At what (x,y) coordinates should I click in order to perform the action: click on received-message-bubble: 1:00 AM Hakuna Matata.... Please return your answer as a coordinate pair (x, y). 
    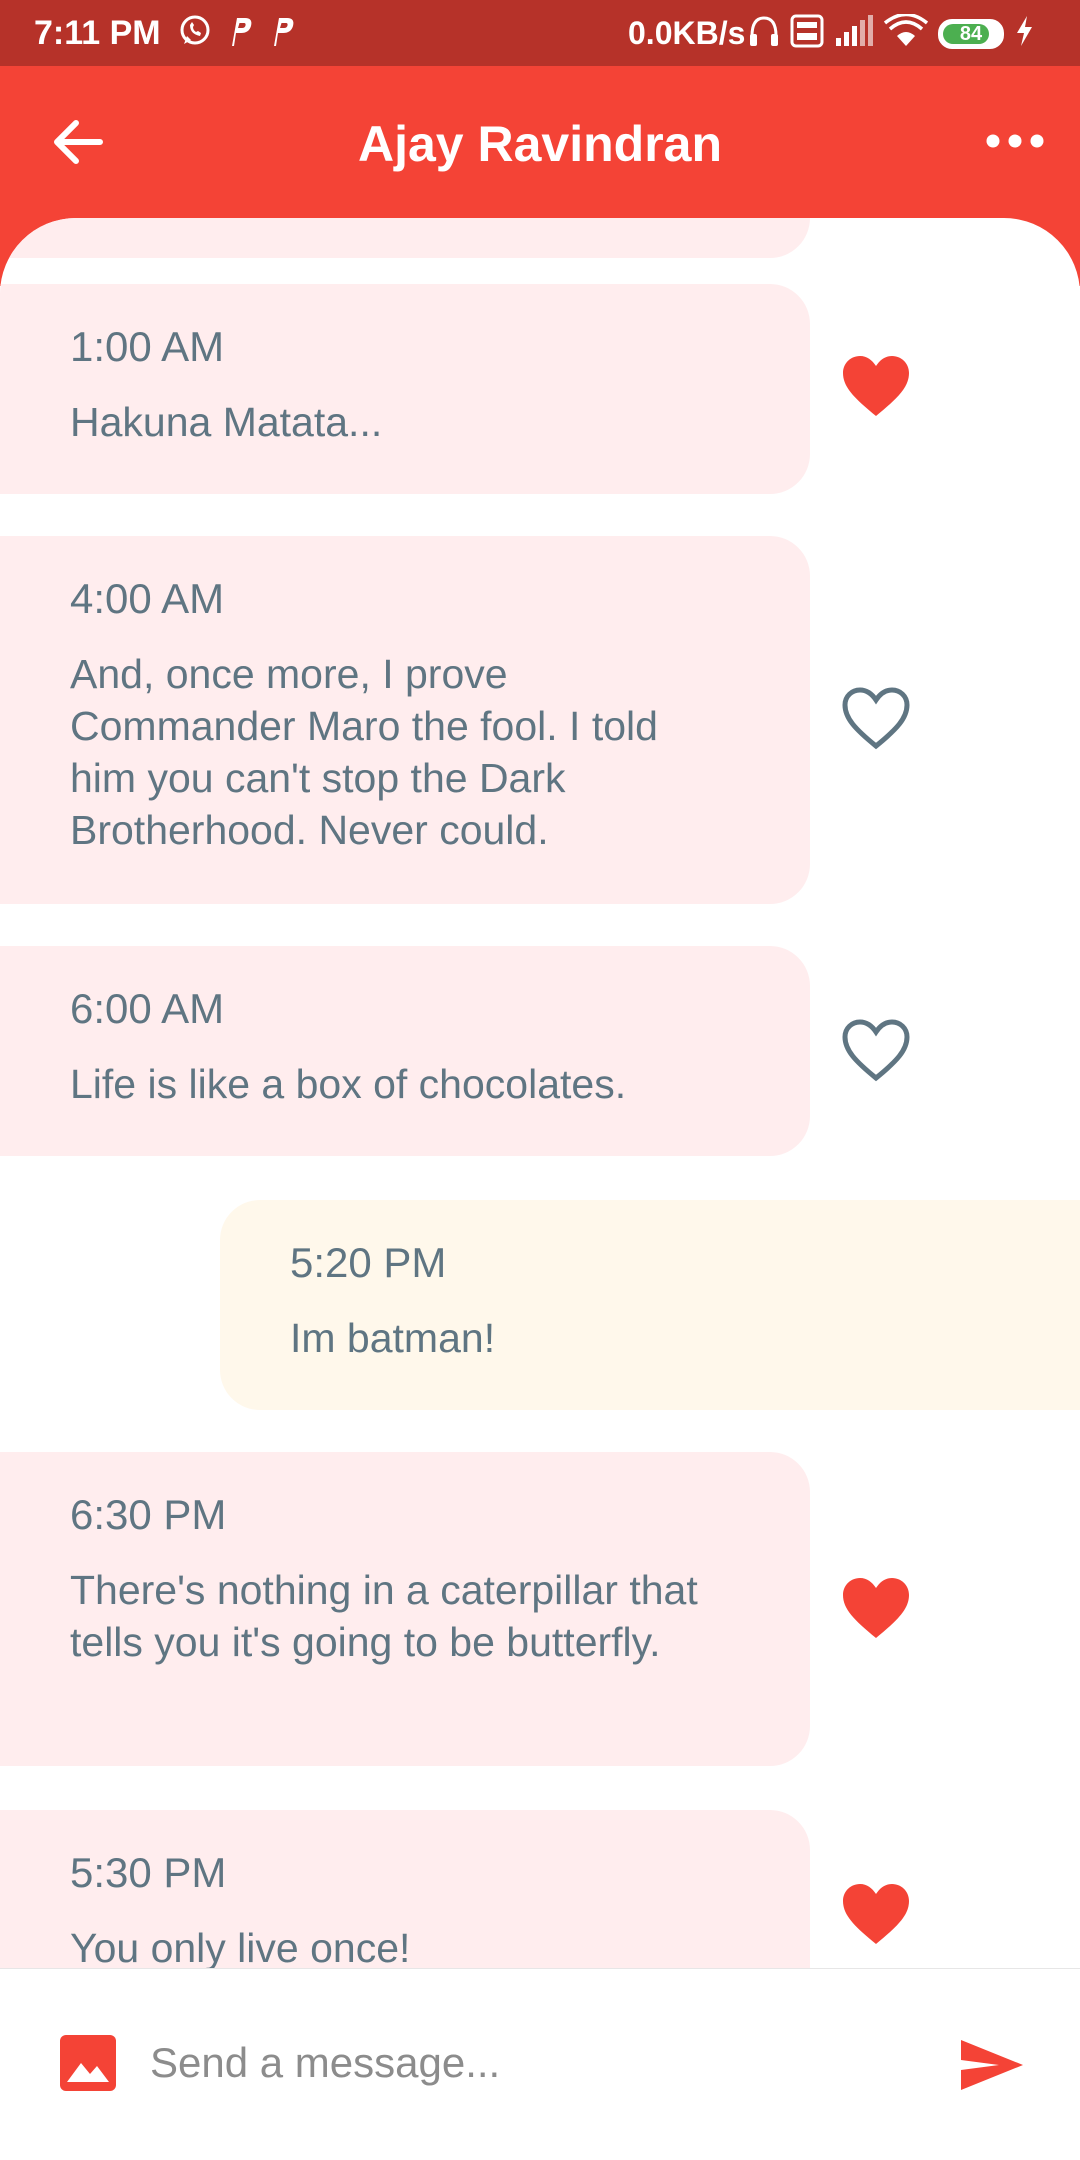
    Looking at the image, I should click on (405, 389).